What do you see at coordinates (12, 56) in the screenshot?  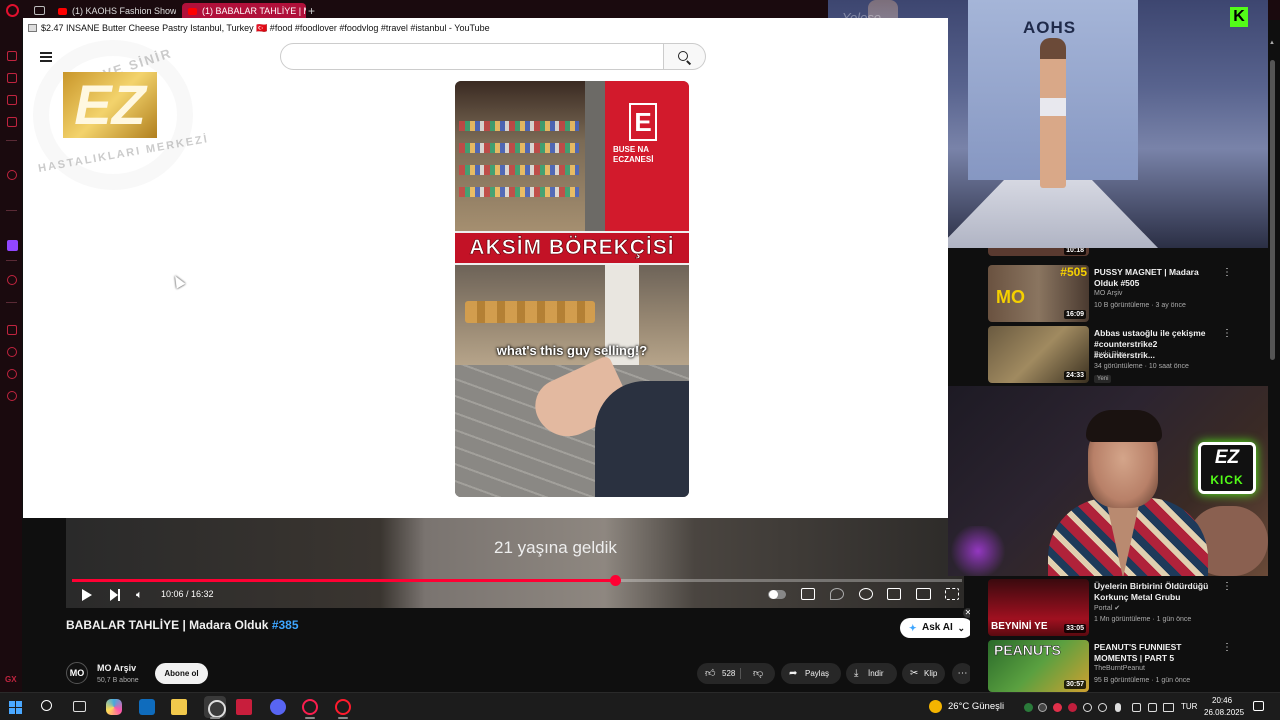 I see `sidebar-speed-dial-icon` at bounding box center [12, 56].